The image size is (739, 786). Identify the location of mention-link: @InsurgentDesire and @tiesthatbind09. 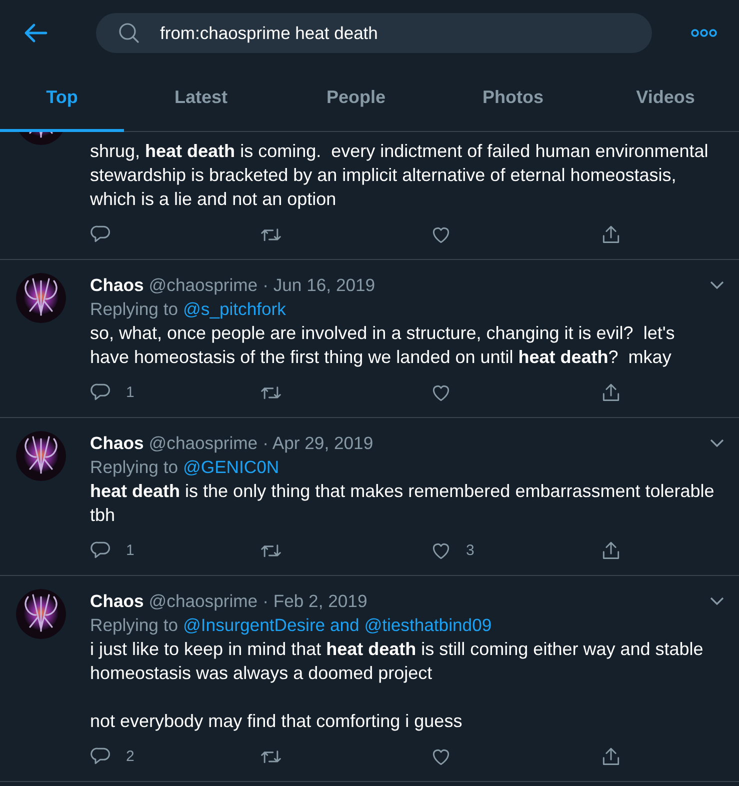
(337, 625).